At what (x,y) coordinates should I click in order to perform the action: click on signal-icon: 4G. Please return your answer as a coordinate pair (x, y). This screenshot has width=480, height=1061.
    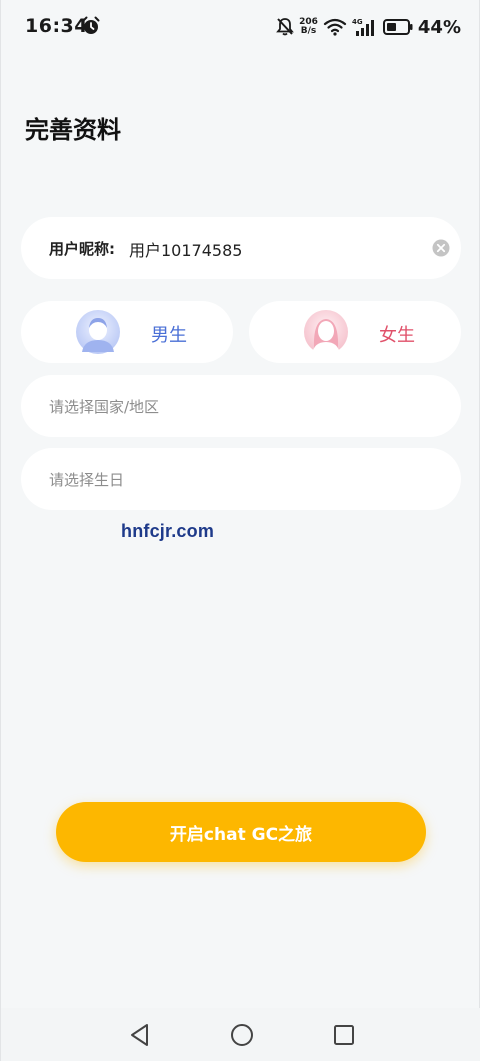
    Looking at the image, I should click on (363, 27).